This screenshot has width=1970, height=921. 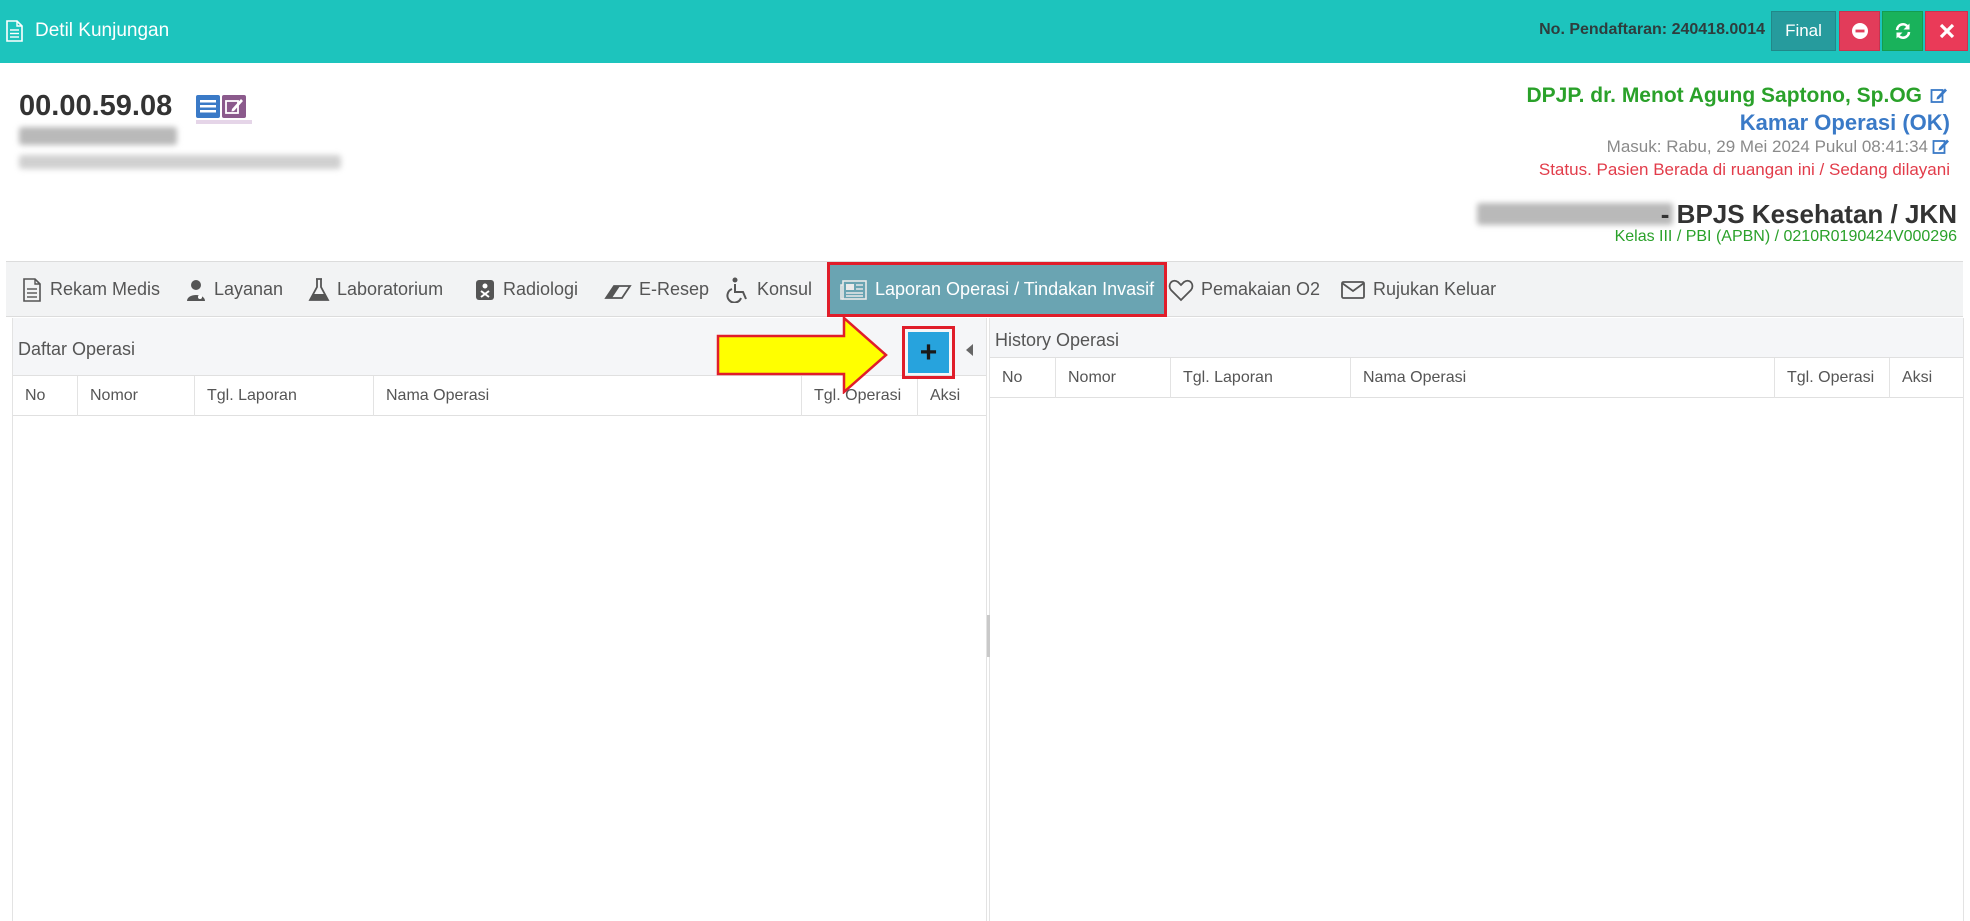 I want to click on column-header: Nama Operasi, so click(x=1563, y=378).